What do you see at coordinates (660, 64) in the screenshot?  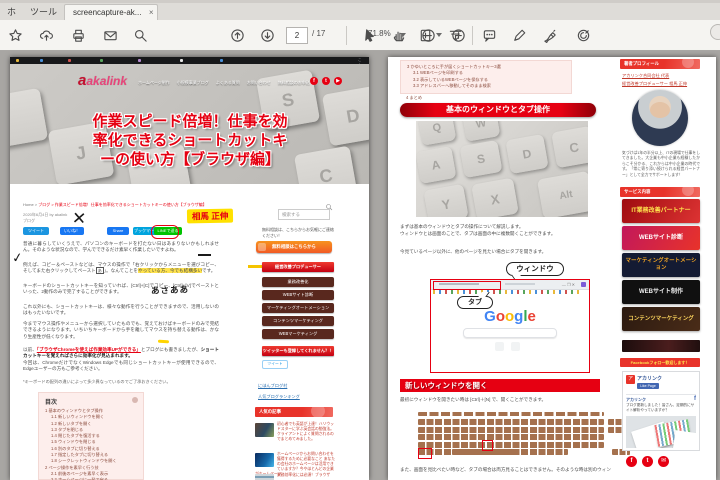 I see `profile-header: 著者プロフィール` at bounding box center [660, 64].